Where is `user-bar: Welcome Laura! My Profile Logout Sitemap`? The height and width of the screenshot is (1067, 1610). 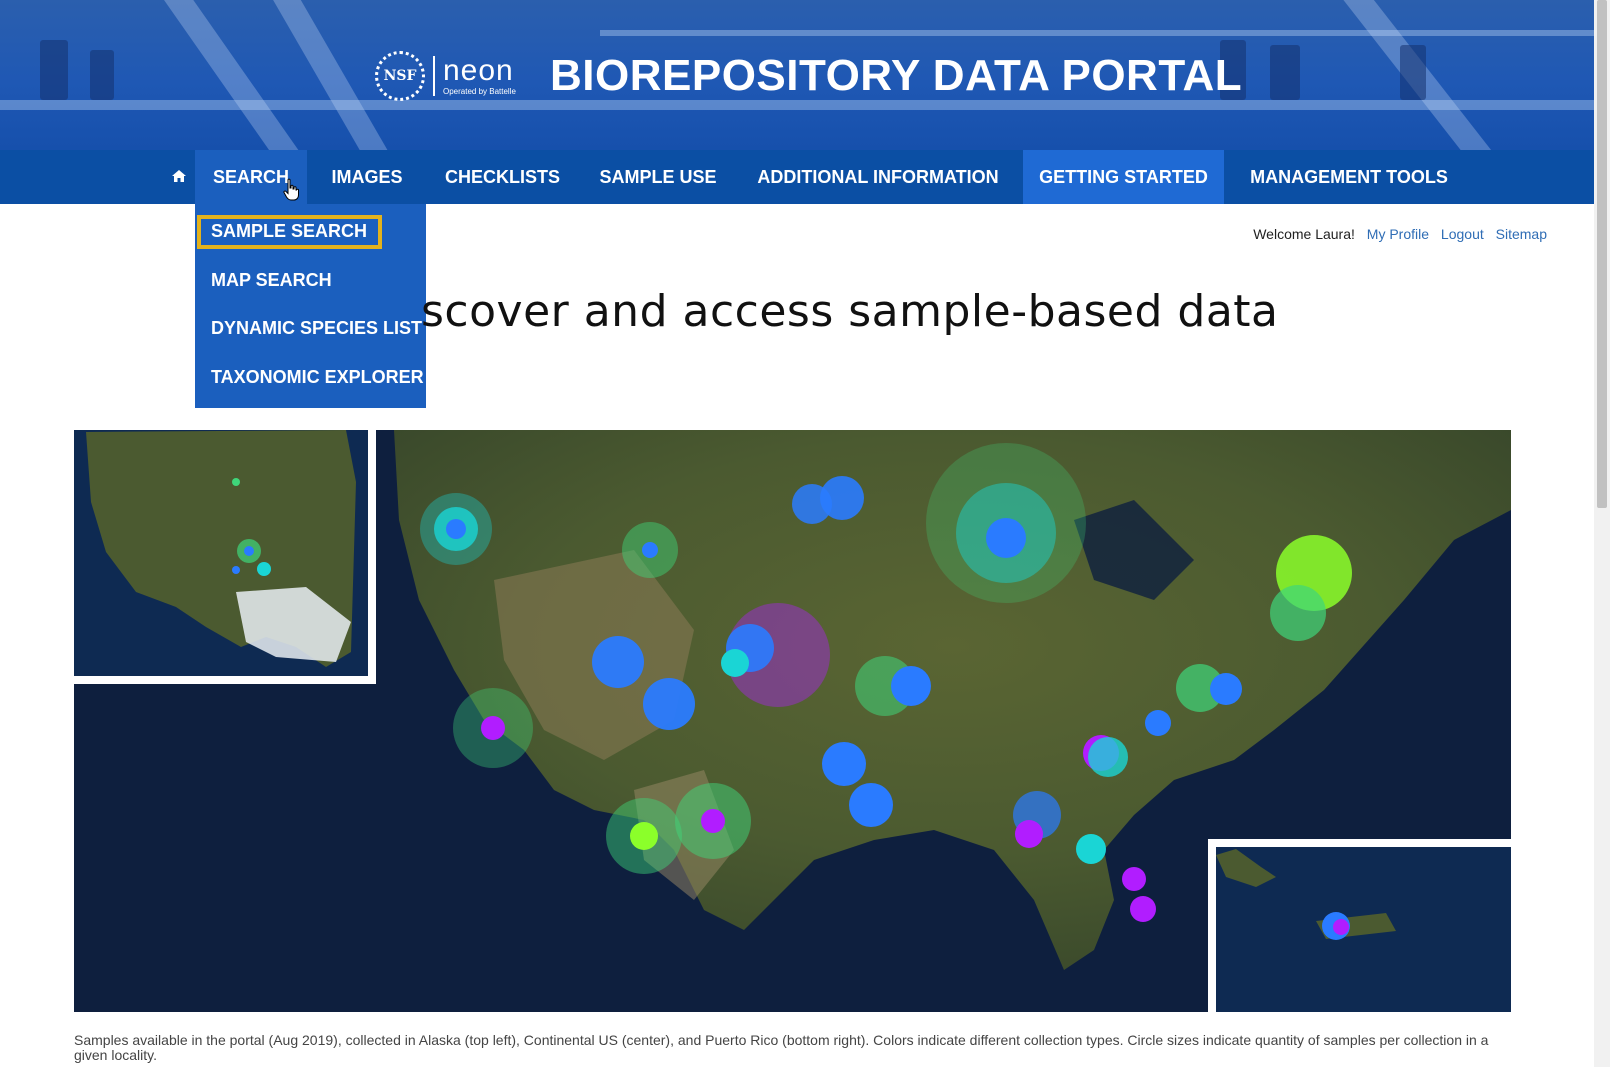
user-bar: Welcome Laura! My Profile Logout Sitemap is located at coordinates (1400, 234).